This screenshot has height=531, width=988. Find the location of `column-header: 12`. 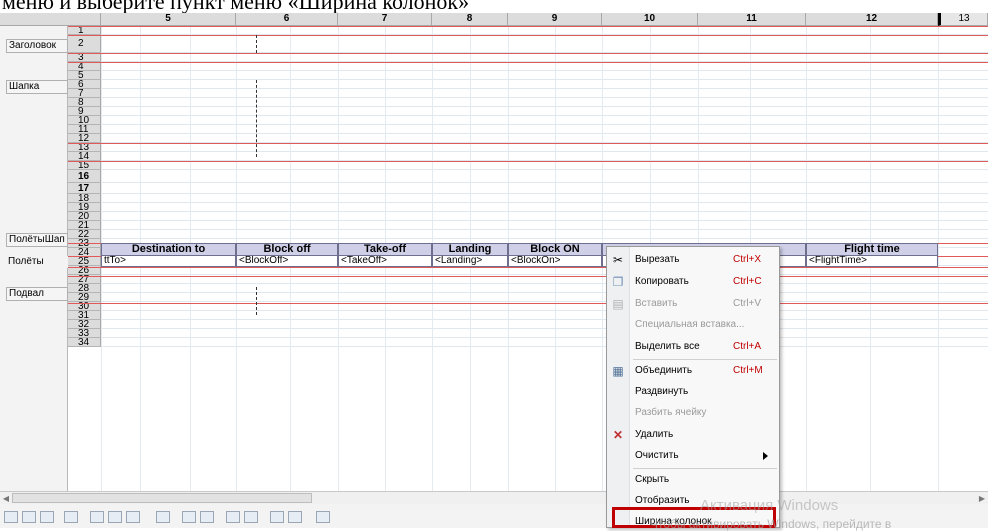

column-header: 12 is located at coordinates (872, 19).